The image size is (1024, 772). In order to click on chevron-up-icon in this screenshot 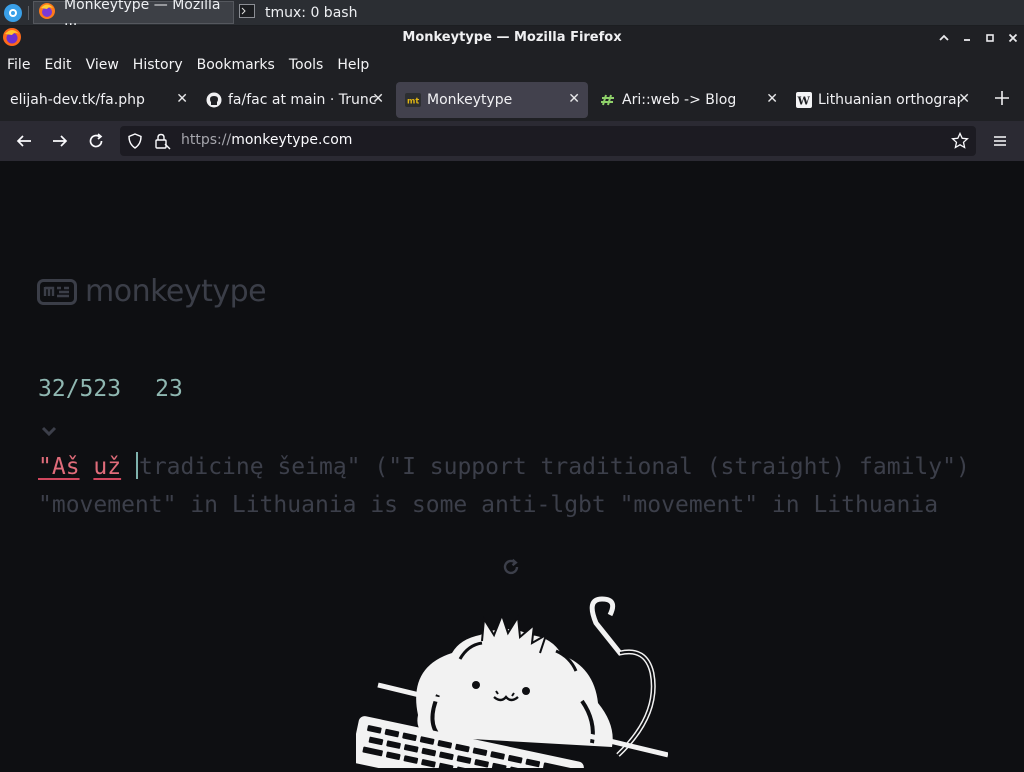, I will do `click(944, 37)`.